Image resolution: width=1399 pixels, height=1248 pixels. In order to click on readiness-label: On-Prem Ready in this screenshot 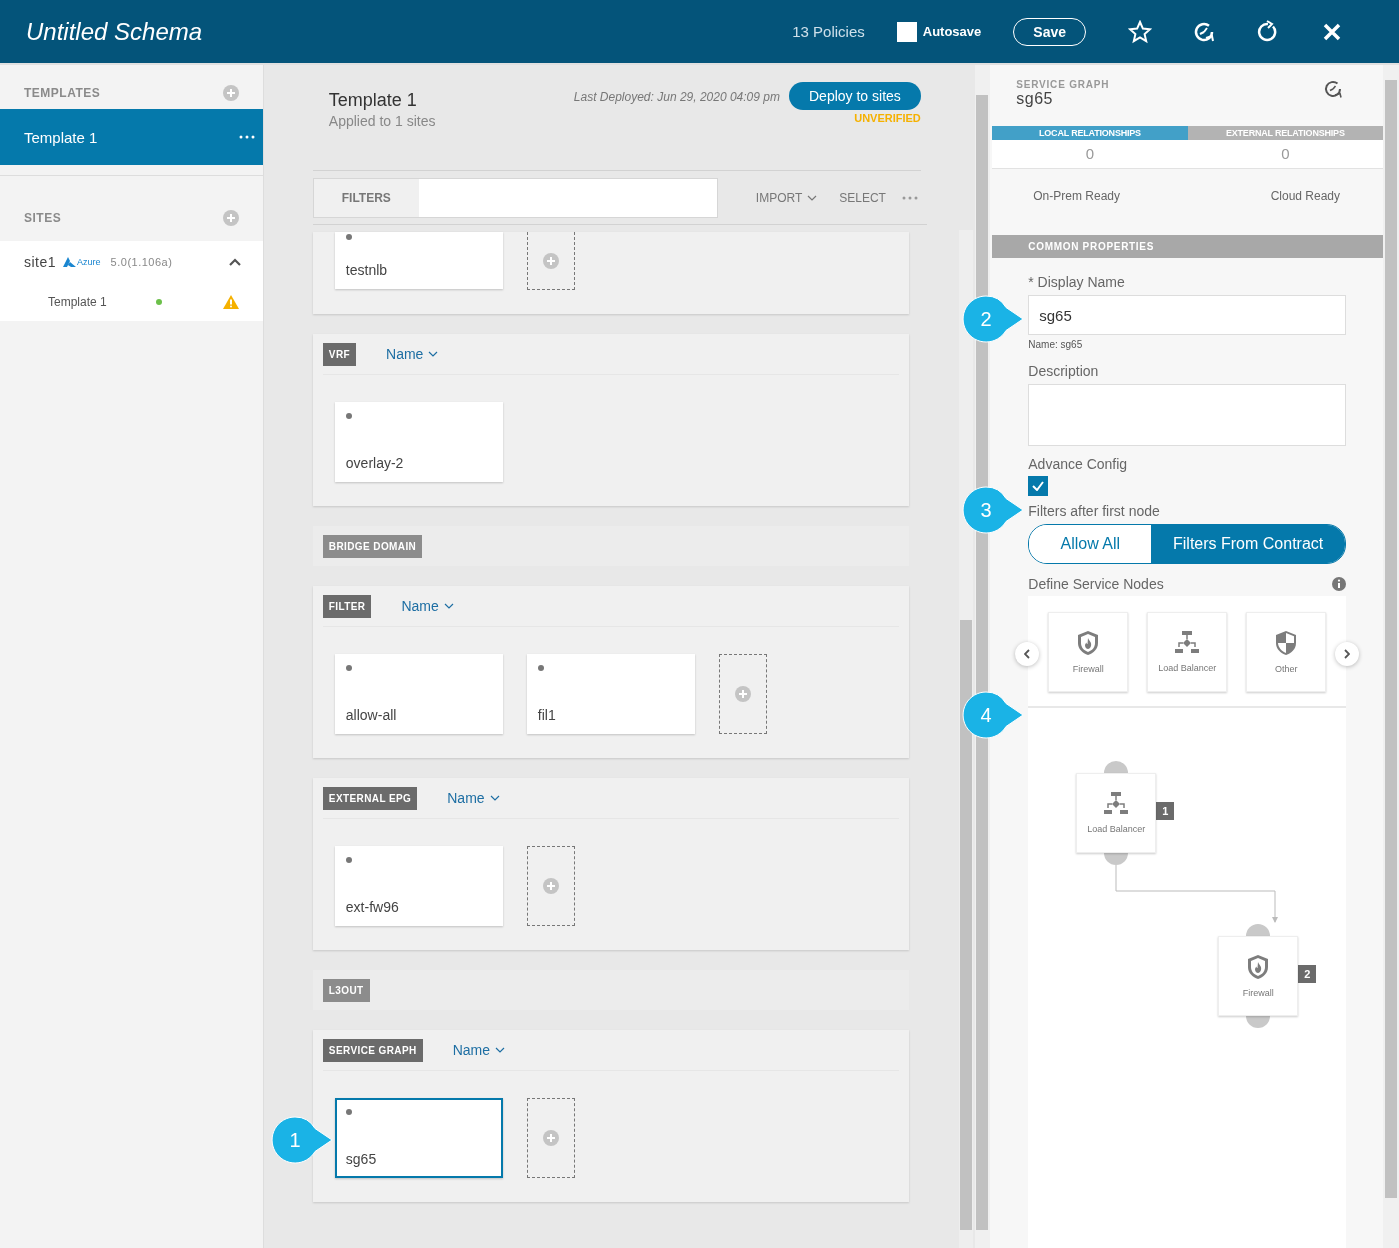, I will do `click(1076, 196)`.